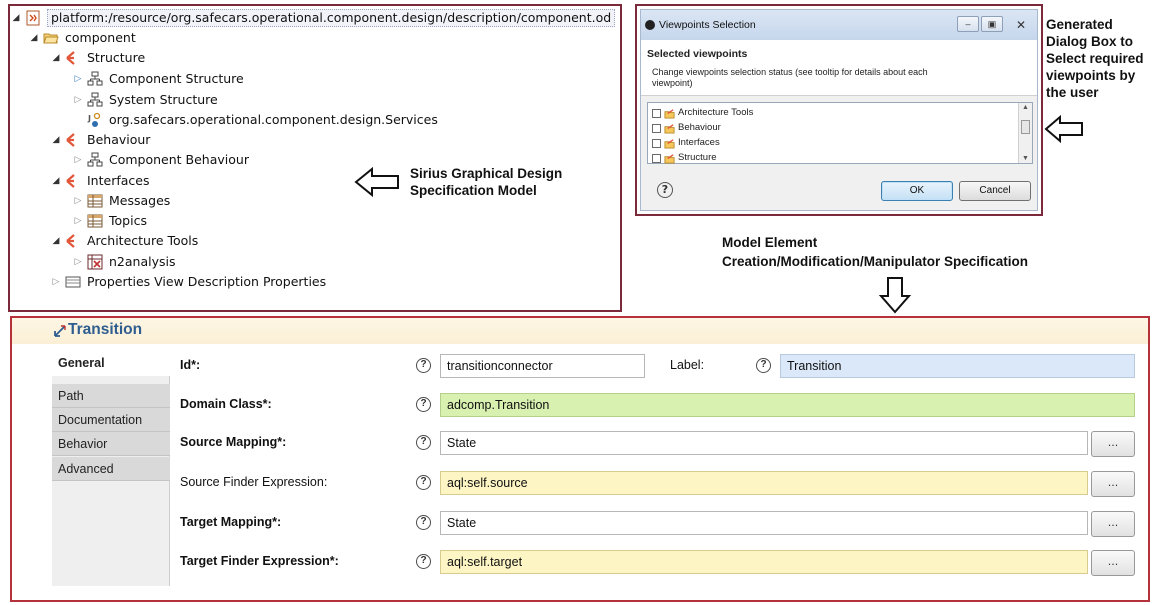  Describe the element at coordinates (764, 443) in the screenshot. I see `source-mapping-field: State` at that location.